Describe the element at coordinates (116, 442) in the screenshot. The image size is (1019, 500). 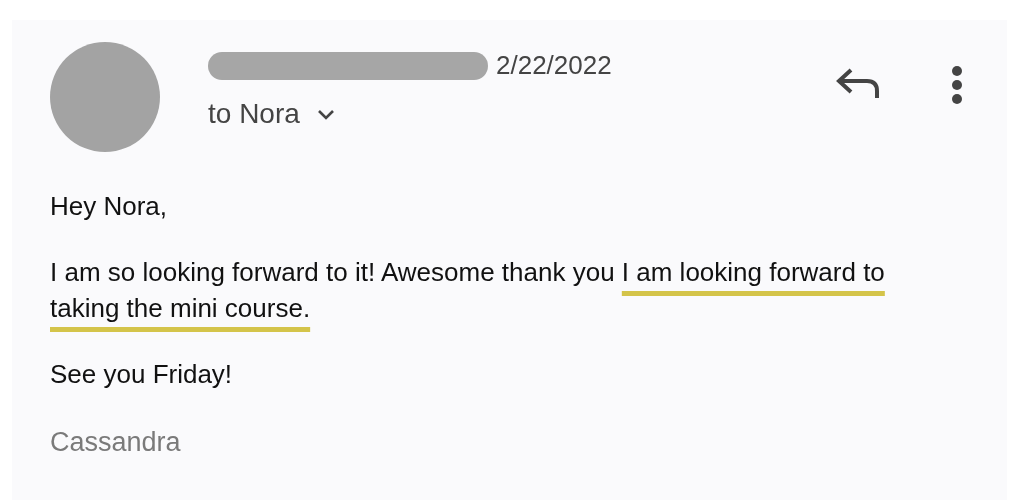
I see `signature: Cassandra` at that location.